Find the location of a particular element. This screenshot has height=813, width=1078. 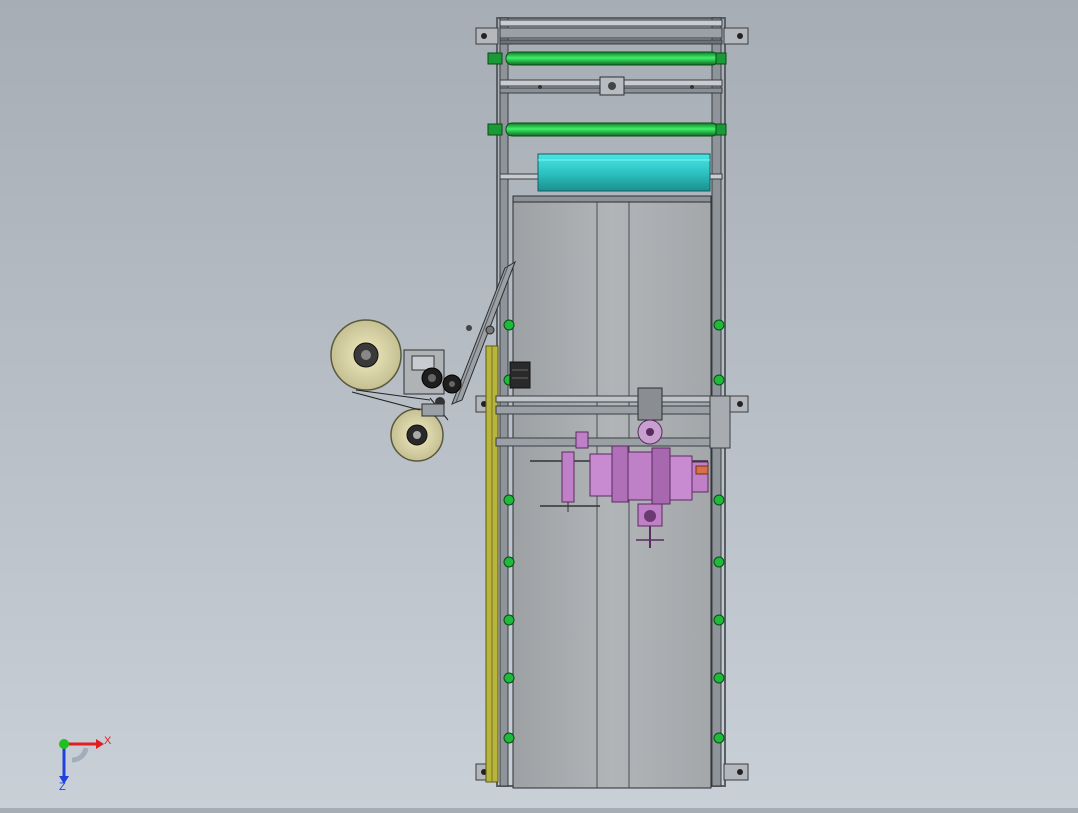

z-axis-label: Z is located at coordinates (62, 787).